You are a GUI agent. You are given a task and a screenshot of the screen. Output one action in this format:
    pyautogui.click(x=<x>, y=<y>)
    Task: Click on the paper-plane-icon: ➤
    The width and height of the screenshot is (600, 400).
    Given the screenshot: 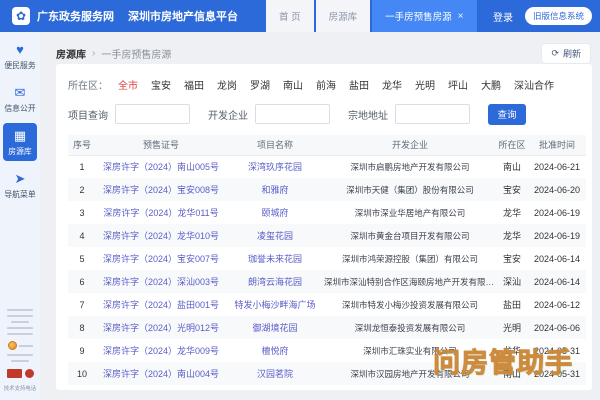 What is the action you would take?
    pyautogui.click(x=20, y=178)
    